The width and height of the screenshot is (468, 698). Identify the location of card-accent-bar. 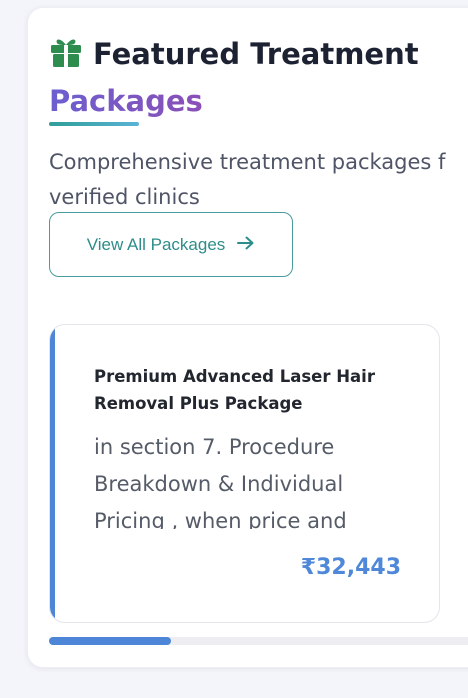
(52, 473).